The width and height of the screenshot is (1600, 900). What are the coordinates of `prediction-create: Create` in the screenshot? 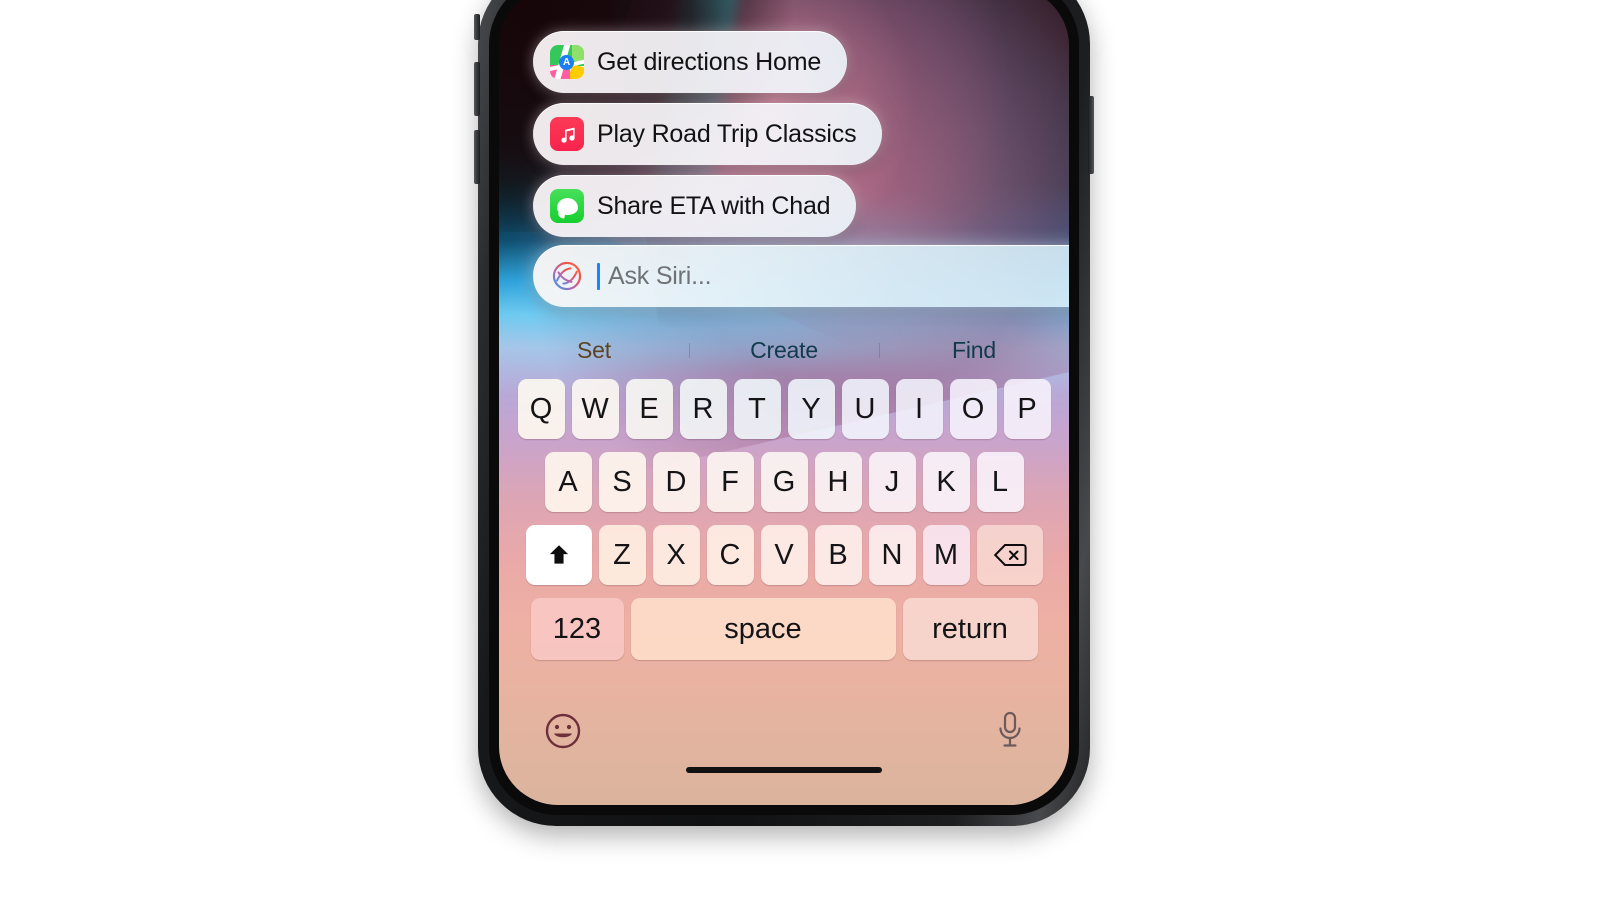 It's located at (784, 350).